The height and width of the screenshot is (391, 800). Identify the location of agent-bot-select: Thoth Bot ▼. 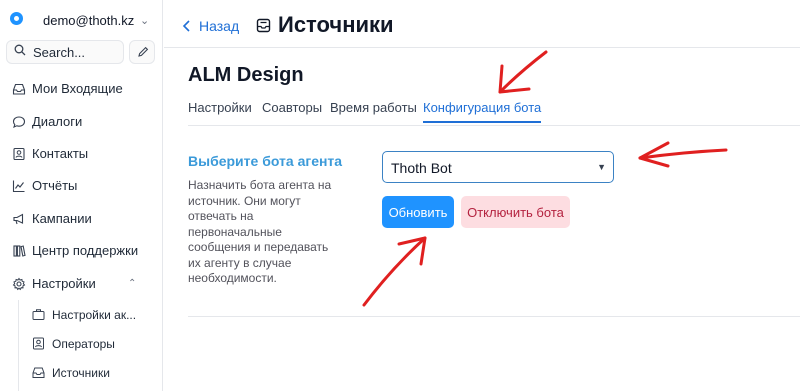
(498, 167).